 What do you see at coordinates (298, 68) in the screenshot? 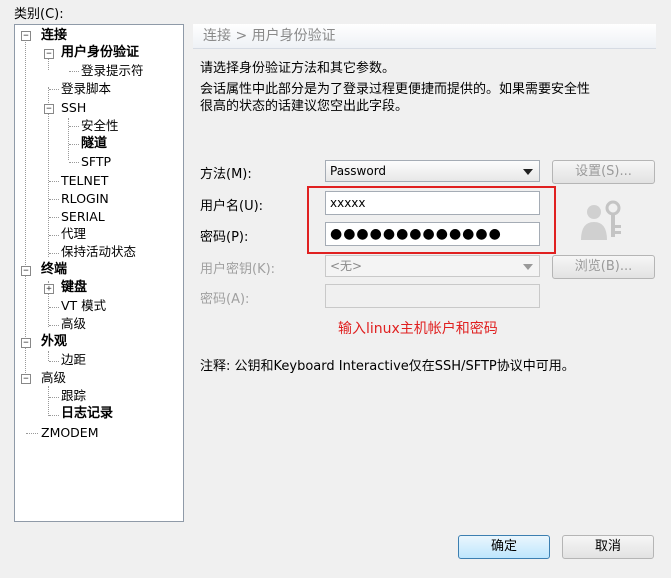
I see `description-line-1: 请选择身份验证方法和其它参数。` at bounding box center [298, 68].